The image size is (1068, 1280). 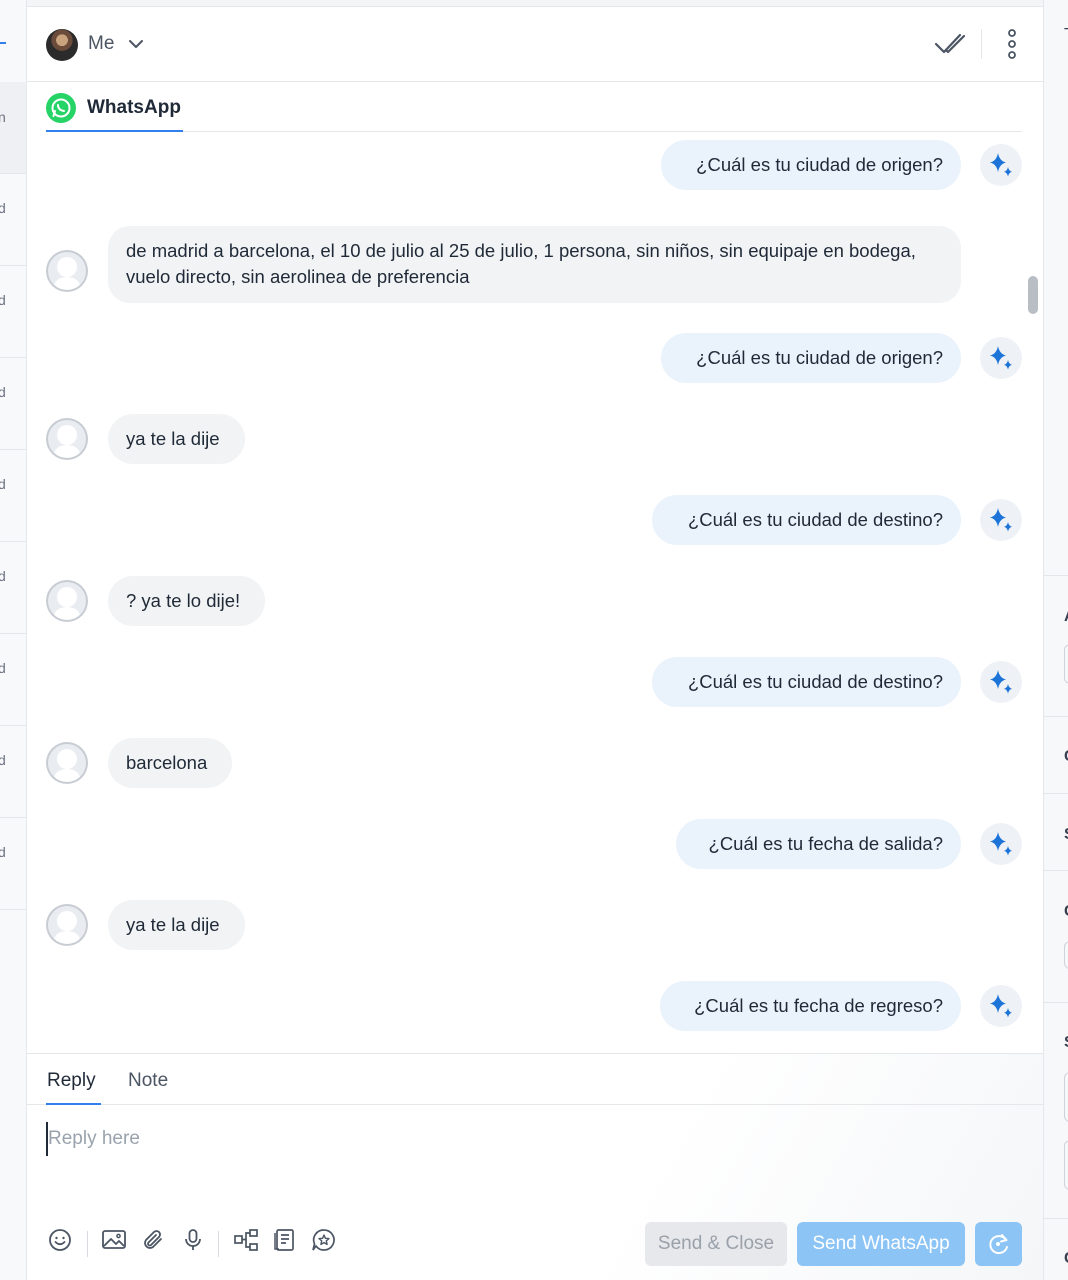 What do you see at coordinates (1066, 617) in the screenshot?
I see `right-panel-letter: A` at bounding box center [1066, 617].